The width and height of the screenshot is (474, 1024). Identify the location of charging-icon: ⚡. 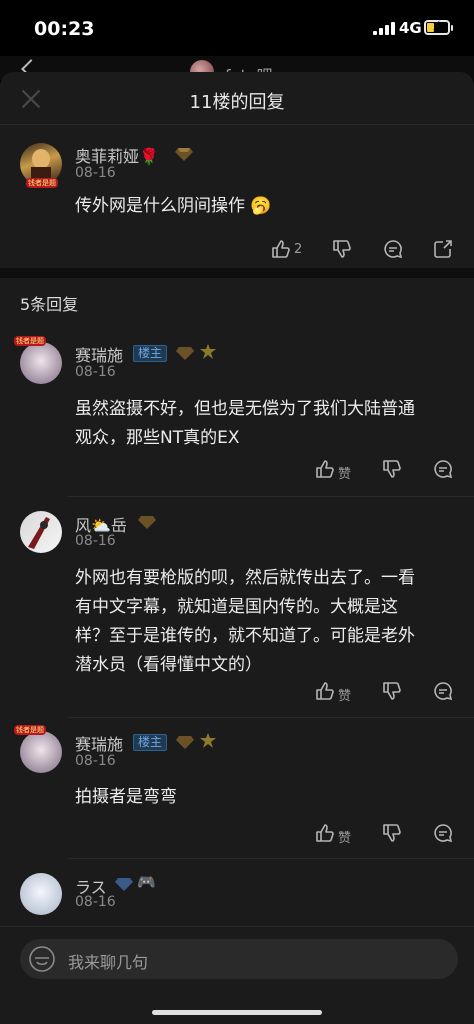
(437, 26).